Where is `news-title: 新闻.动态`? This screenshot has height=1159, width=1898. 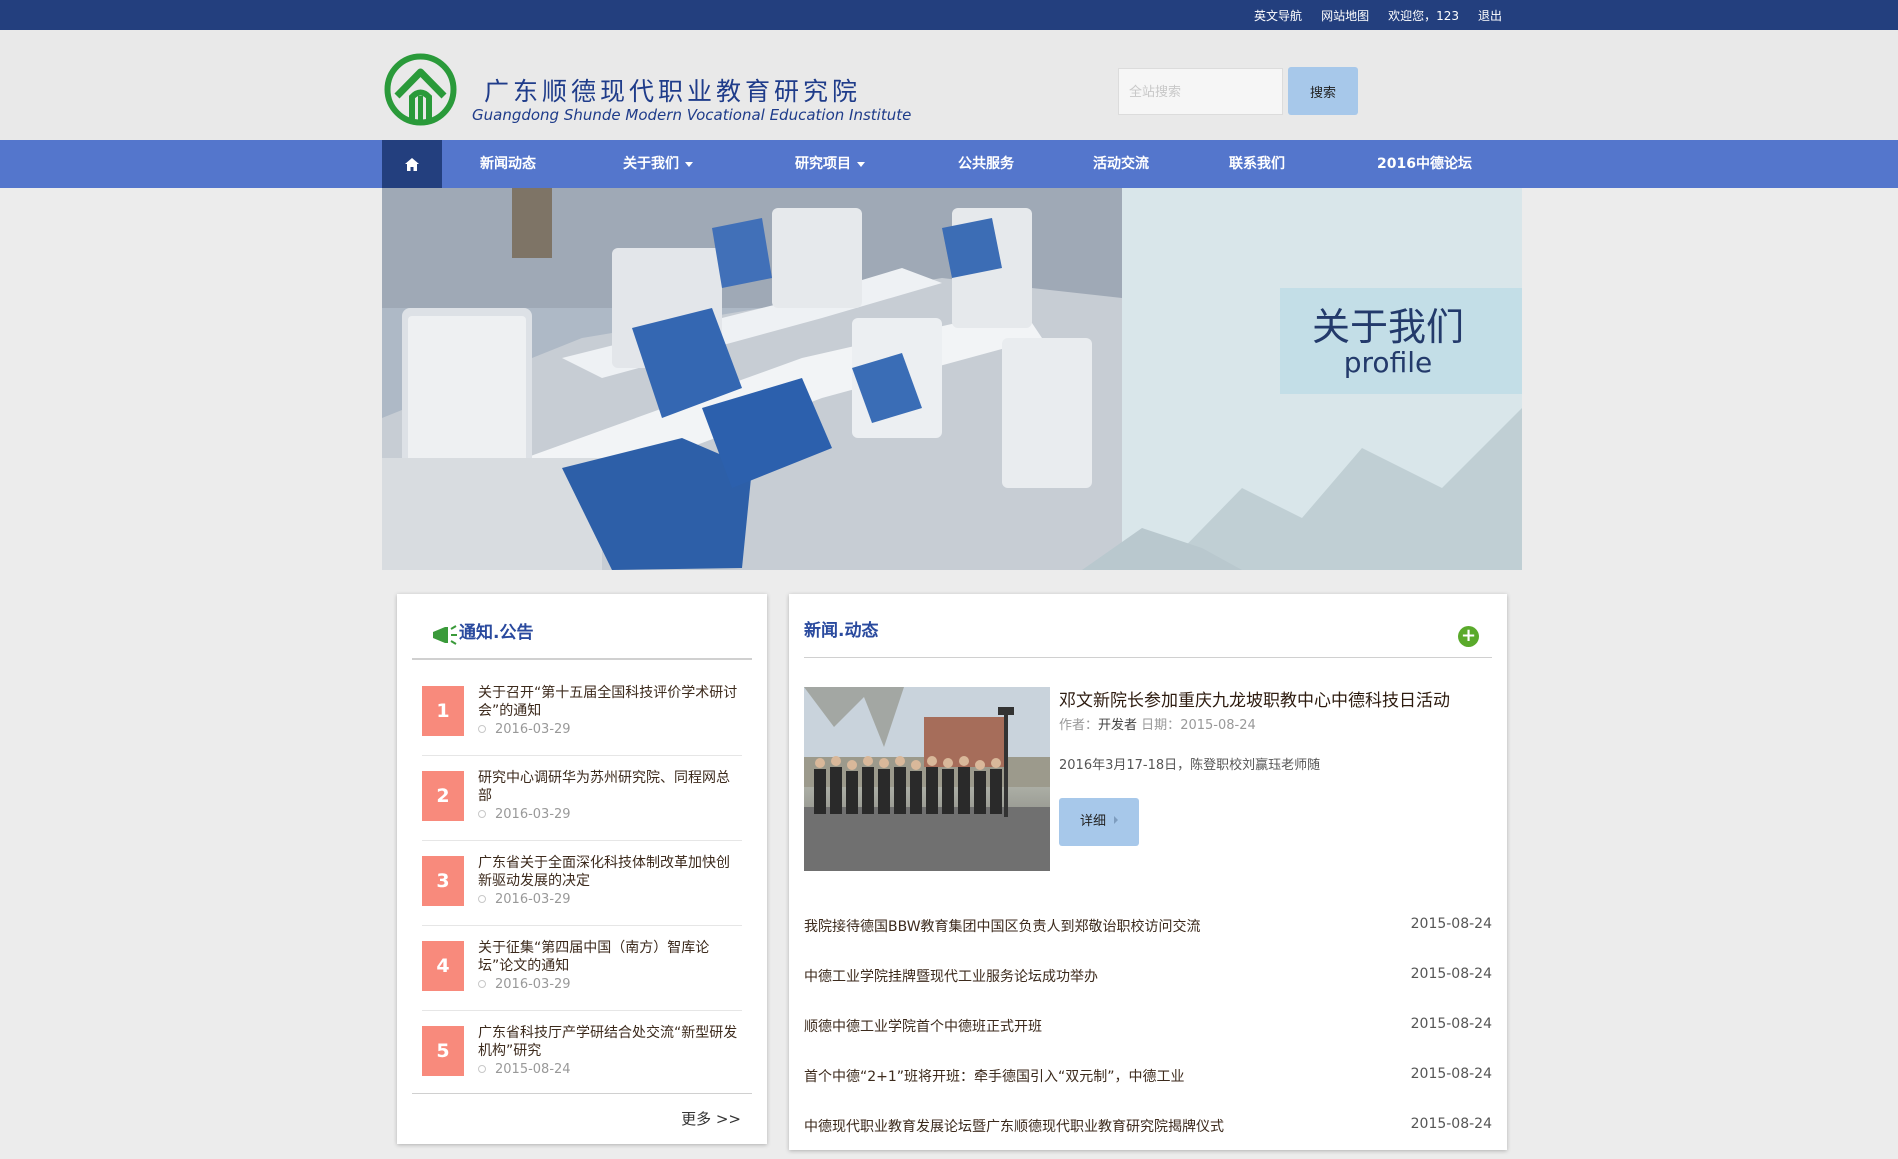 news-title: 新闻.动态 is located at coordinates (841, 631).